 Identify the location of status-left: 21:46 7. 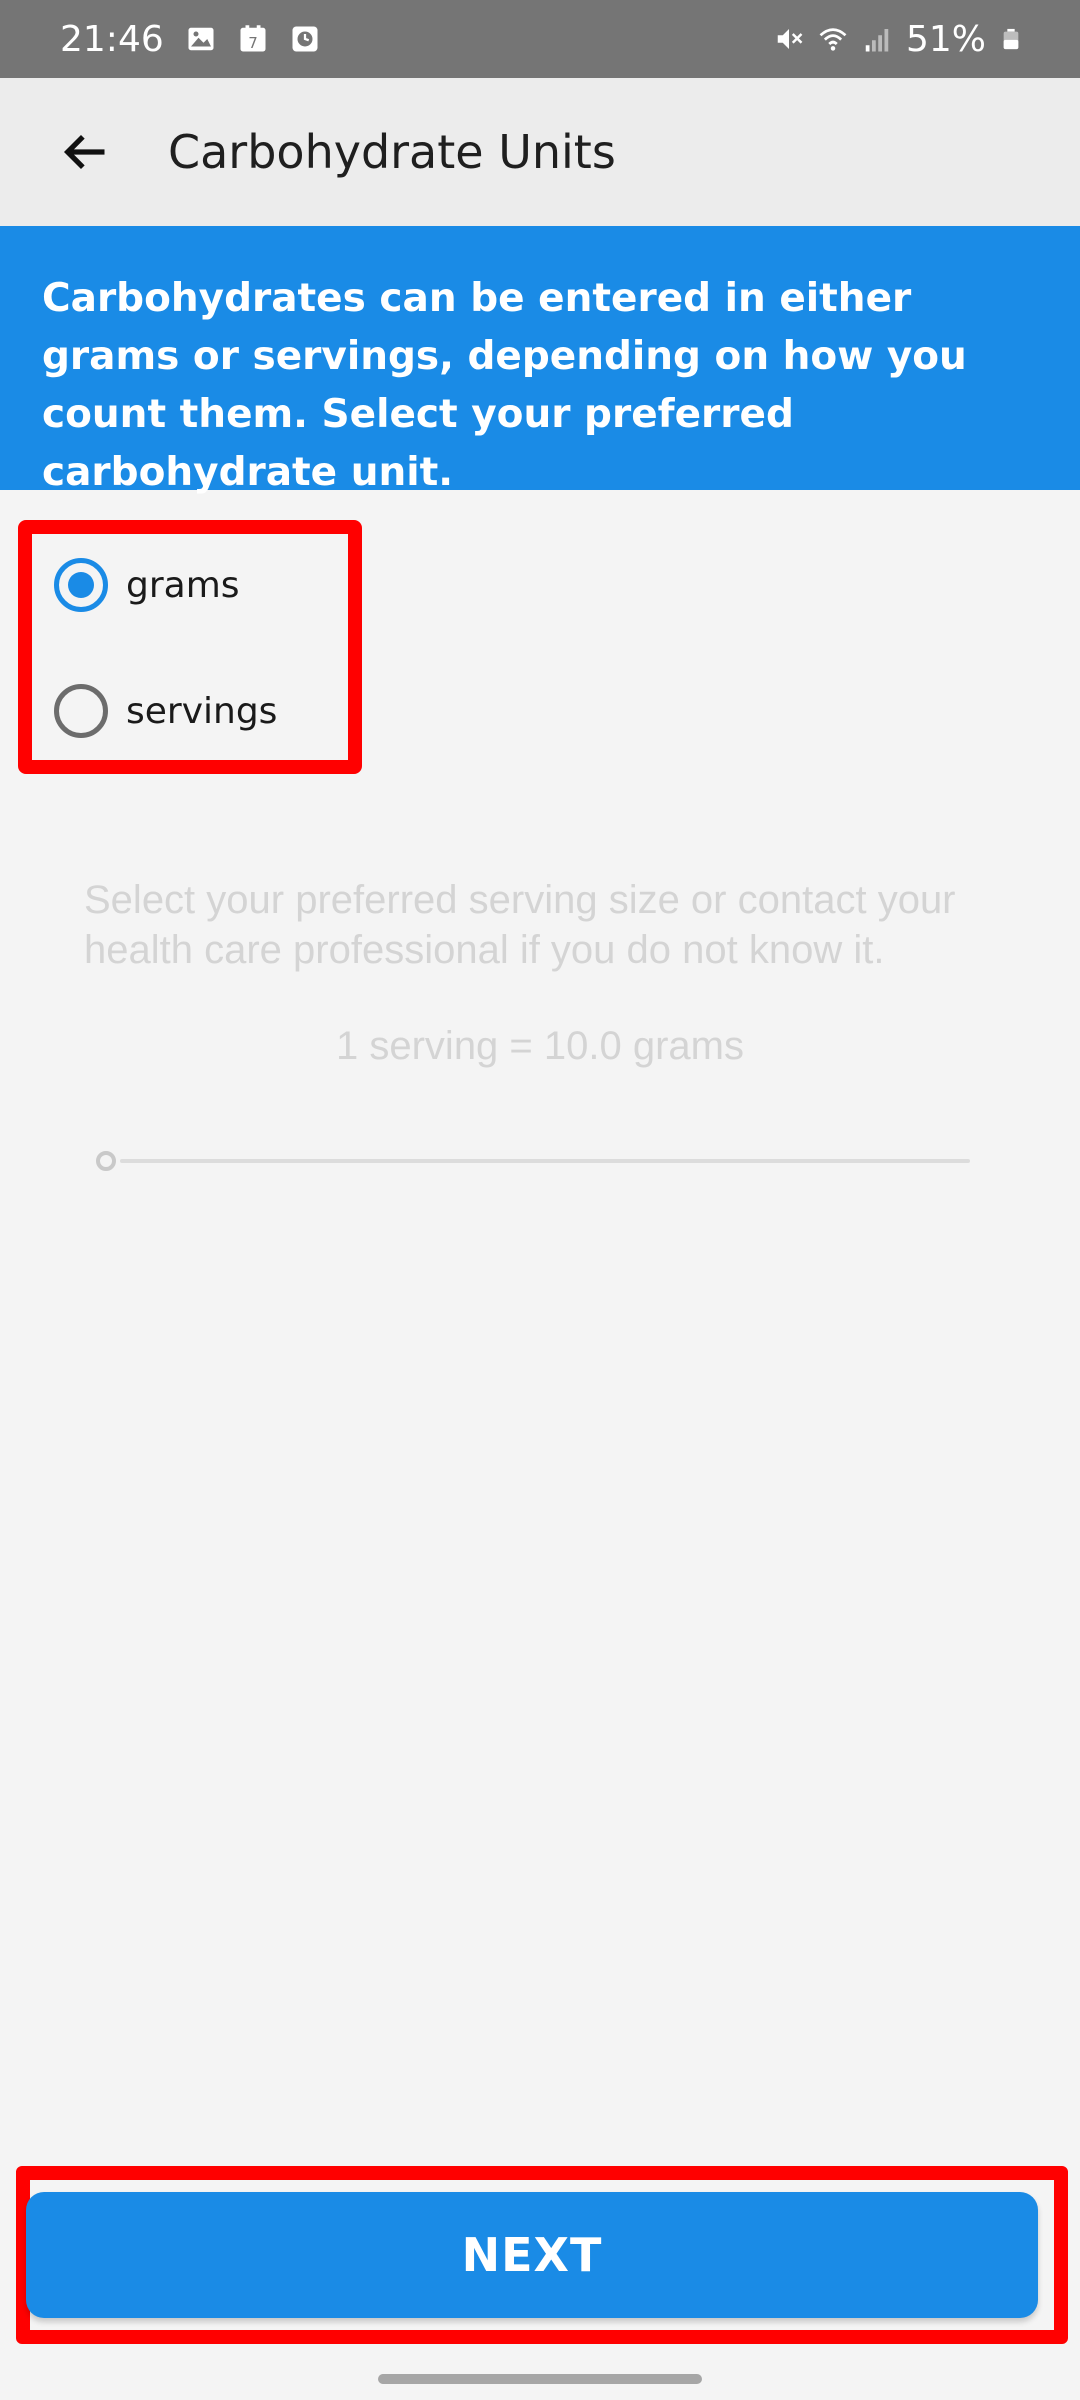
(190, 39).